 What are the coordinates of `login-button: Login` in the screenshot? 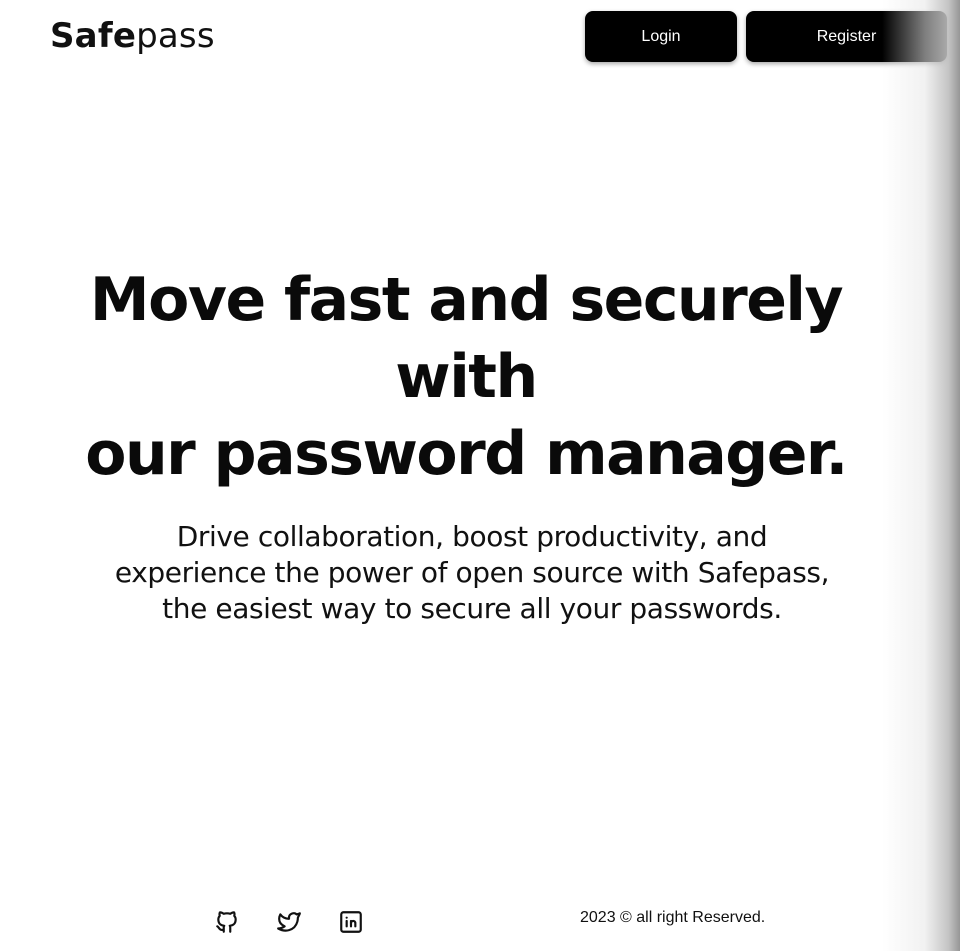 It's located at (661, 36).